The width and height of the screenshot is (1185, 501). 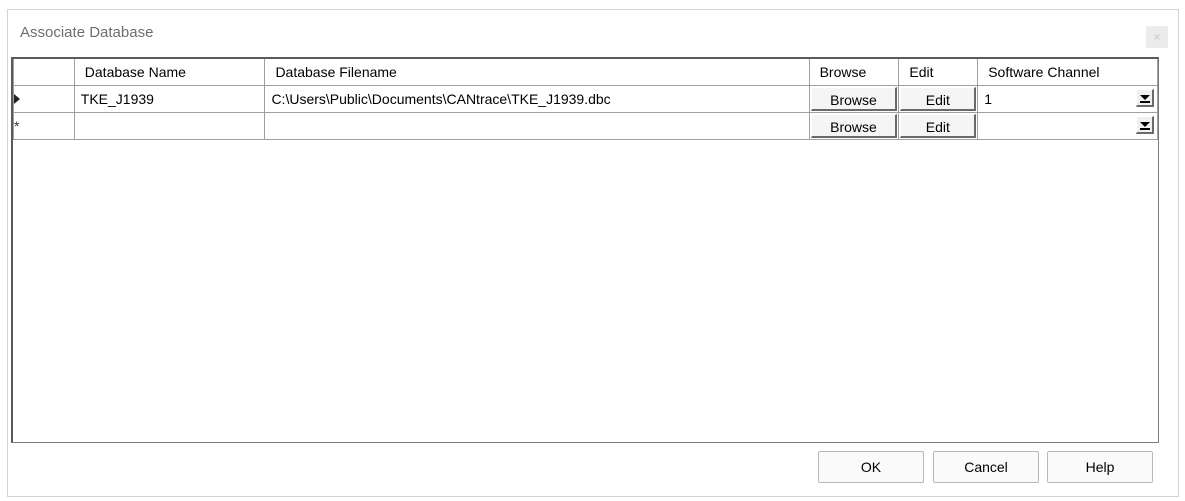 What do you see at coordinates (871, 467) in the screenshot?
I see `ok-button: OK` at bounding box center [871, 467].